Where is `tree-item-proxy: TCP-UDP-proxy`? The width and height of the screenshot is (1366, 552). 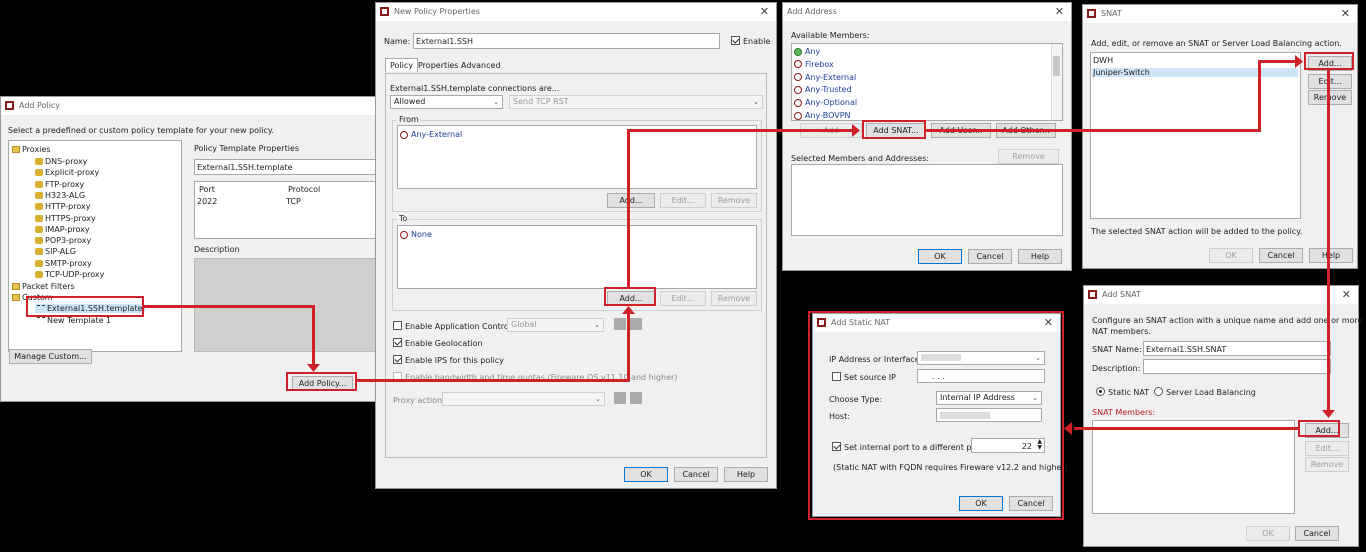 tree-item-proxy: TCP-UDP-proxy is located at coordinates (69, 274).